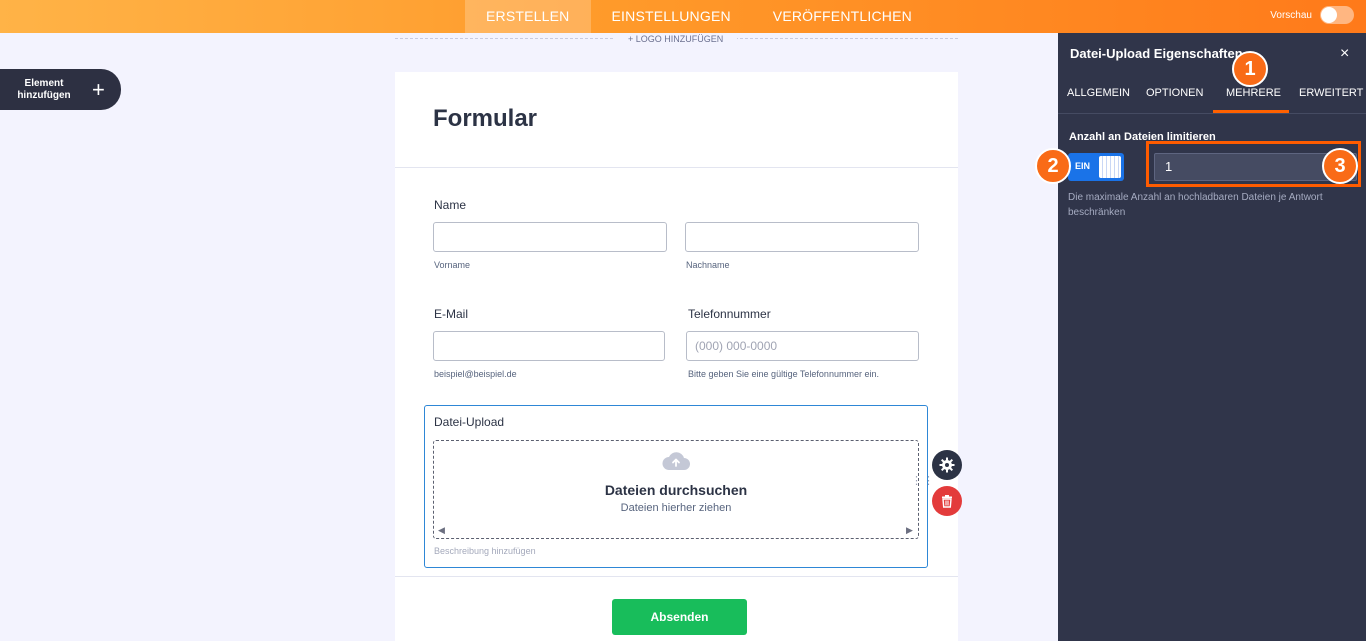 The height and width of the screenshot is (641, 1366). What do you see at coordinates (1212, 98) in the screenshot?
I see `panel-tabs: ALLGEMEIN OPTIONEN MEHRERE ERWEITERT` at bounding box center [1212, 98].